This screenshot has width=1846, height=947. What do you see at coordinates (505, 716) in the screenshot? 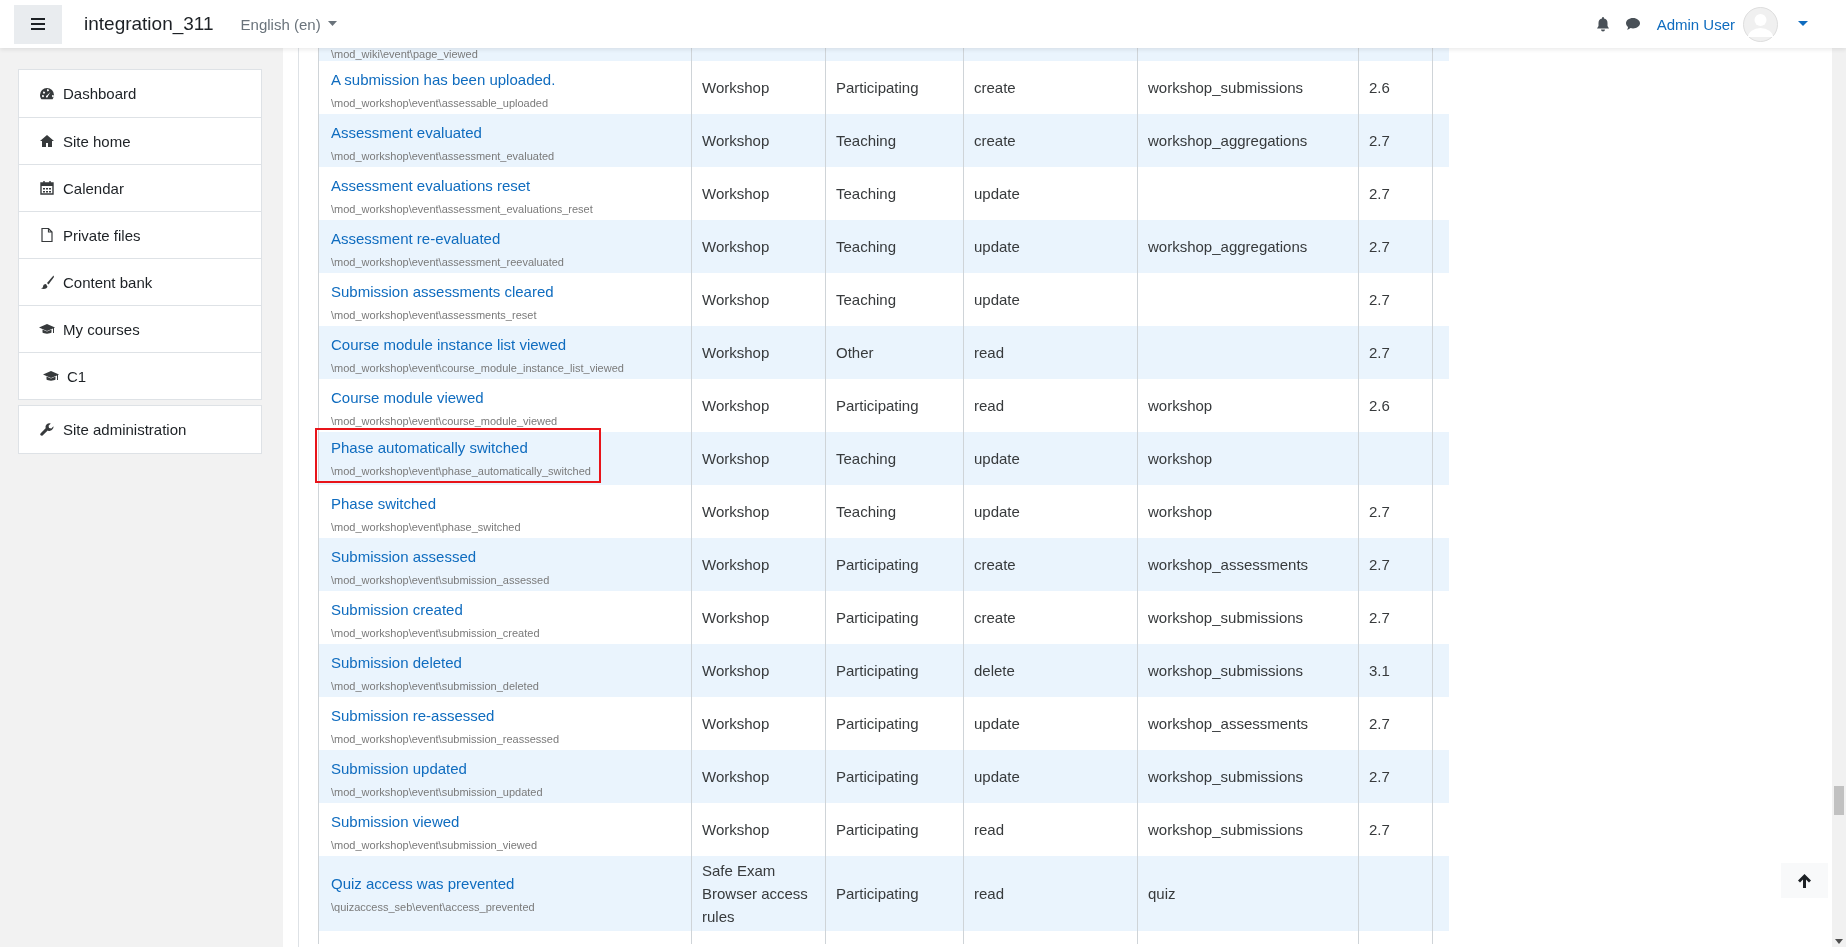
I see `event-link: Submission re-assessed` at bounding box center [505, 716].